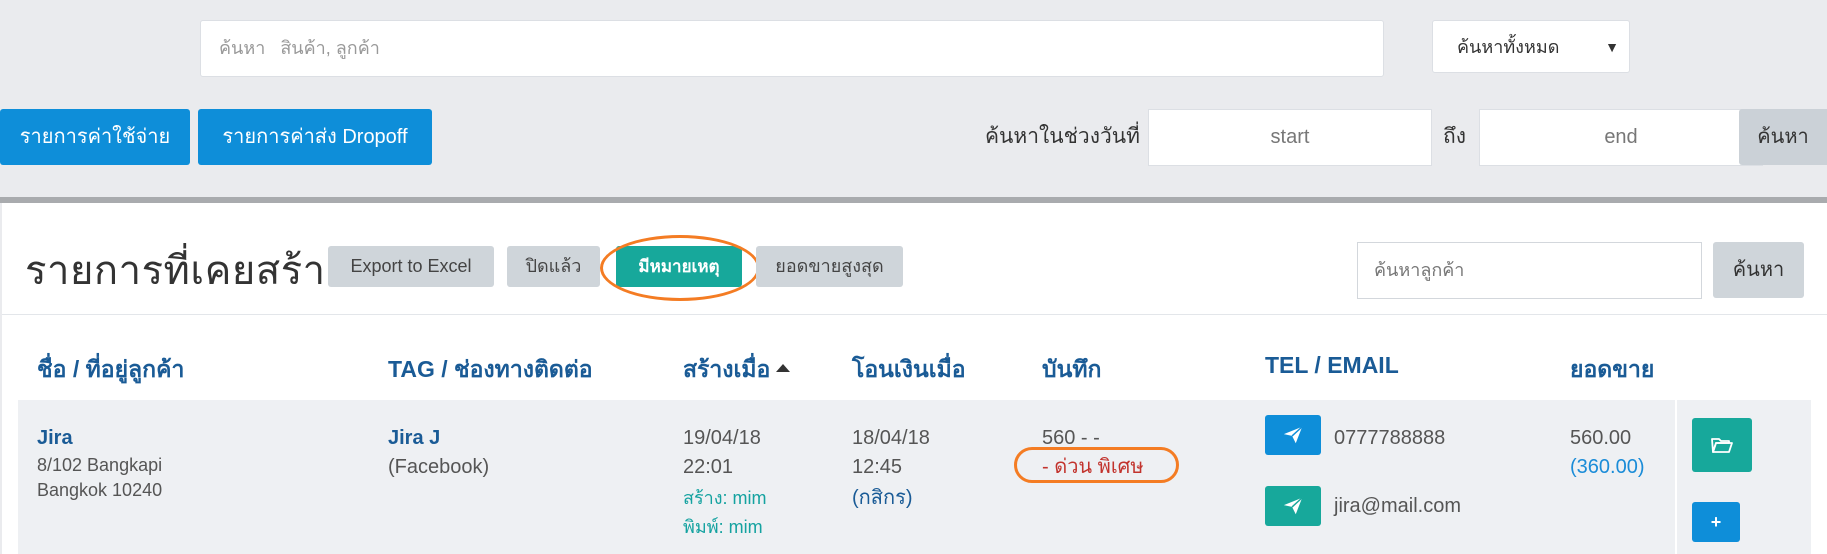 The height and width of the screenshot is (554, 1827). Describe the element at coordinates (708, 467) in the screenshot. I see `created-time: 22:01` at that location.